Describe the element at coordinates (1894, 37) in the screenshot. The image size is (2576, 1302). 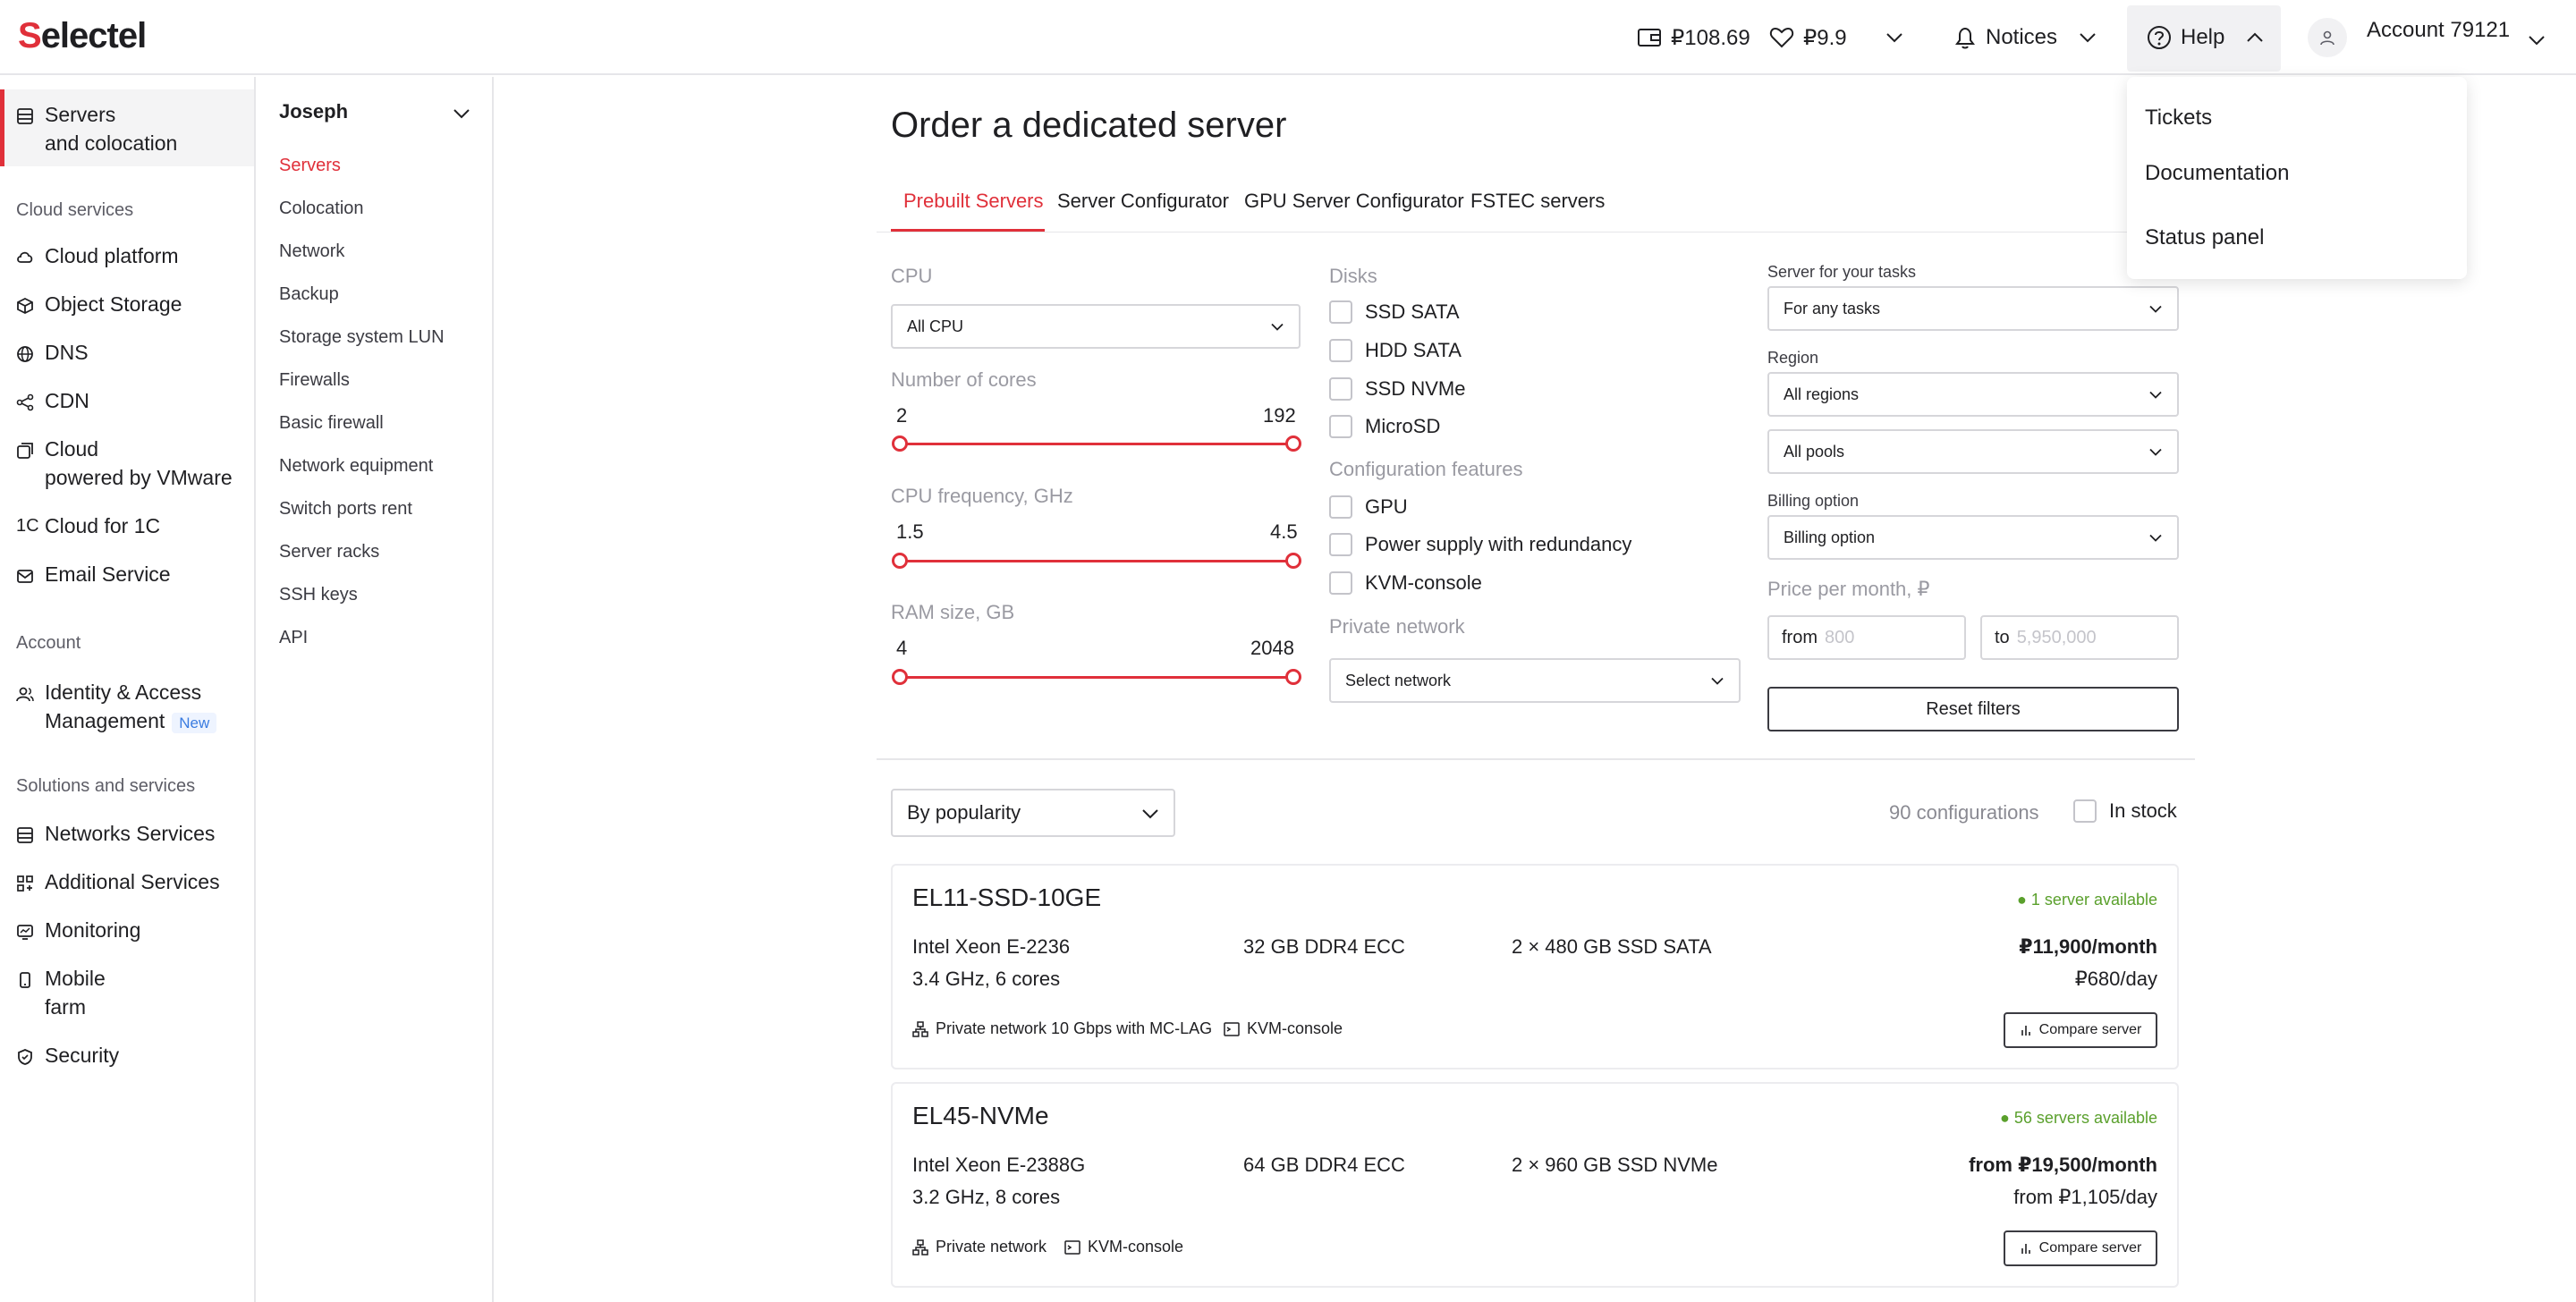
I see `balance-dropdown-toggle` at that location.